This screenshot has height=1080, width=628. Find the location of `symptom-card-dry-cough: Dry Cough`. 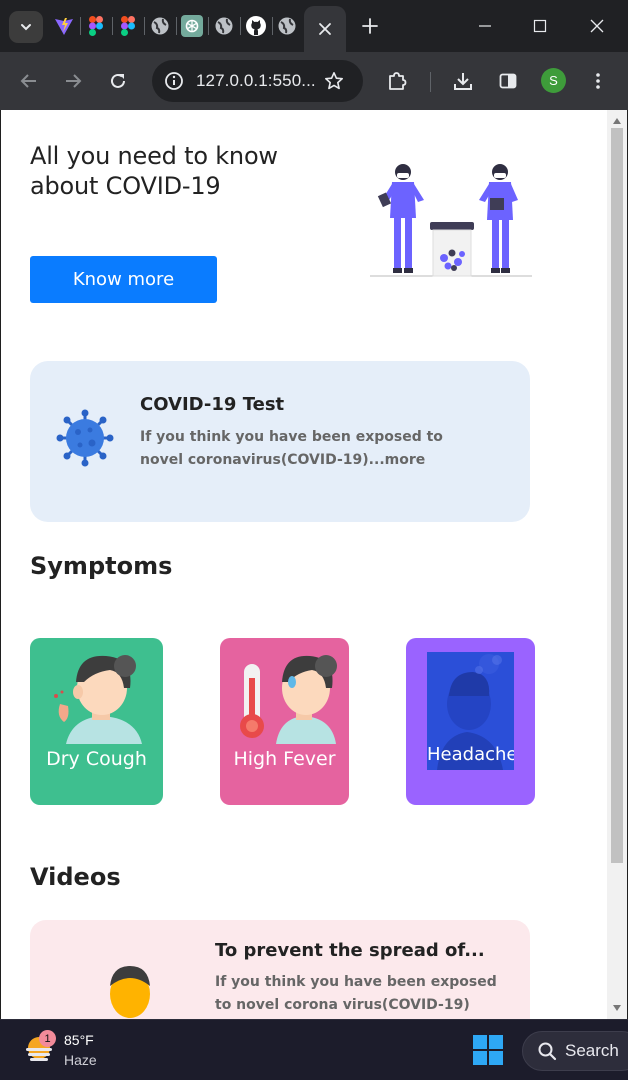

symptom-card-dry-cough: Dry Cough is located at coordinates (96, 721).